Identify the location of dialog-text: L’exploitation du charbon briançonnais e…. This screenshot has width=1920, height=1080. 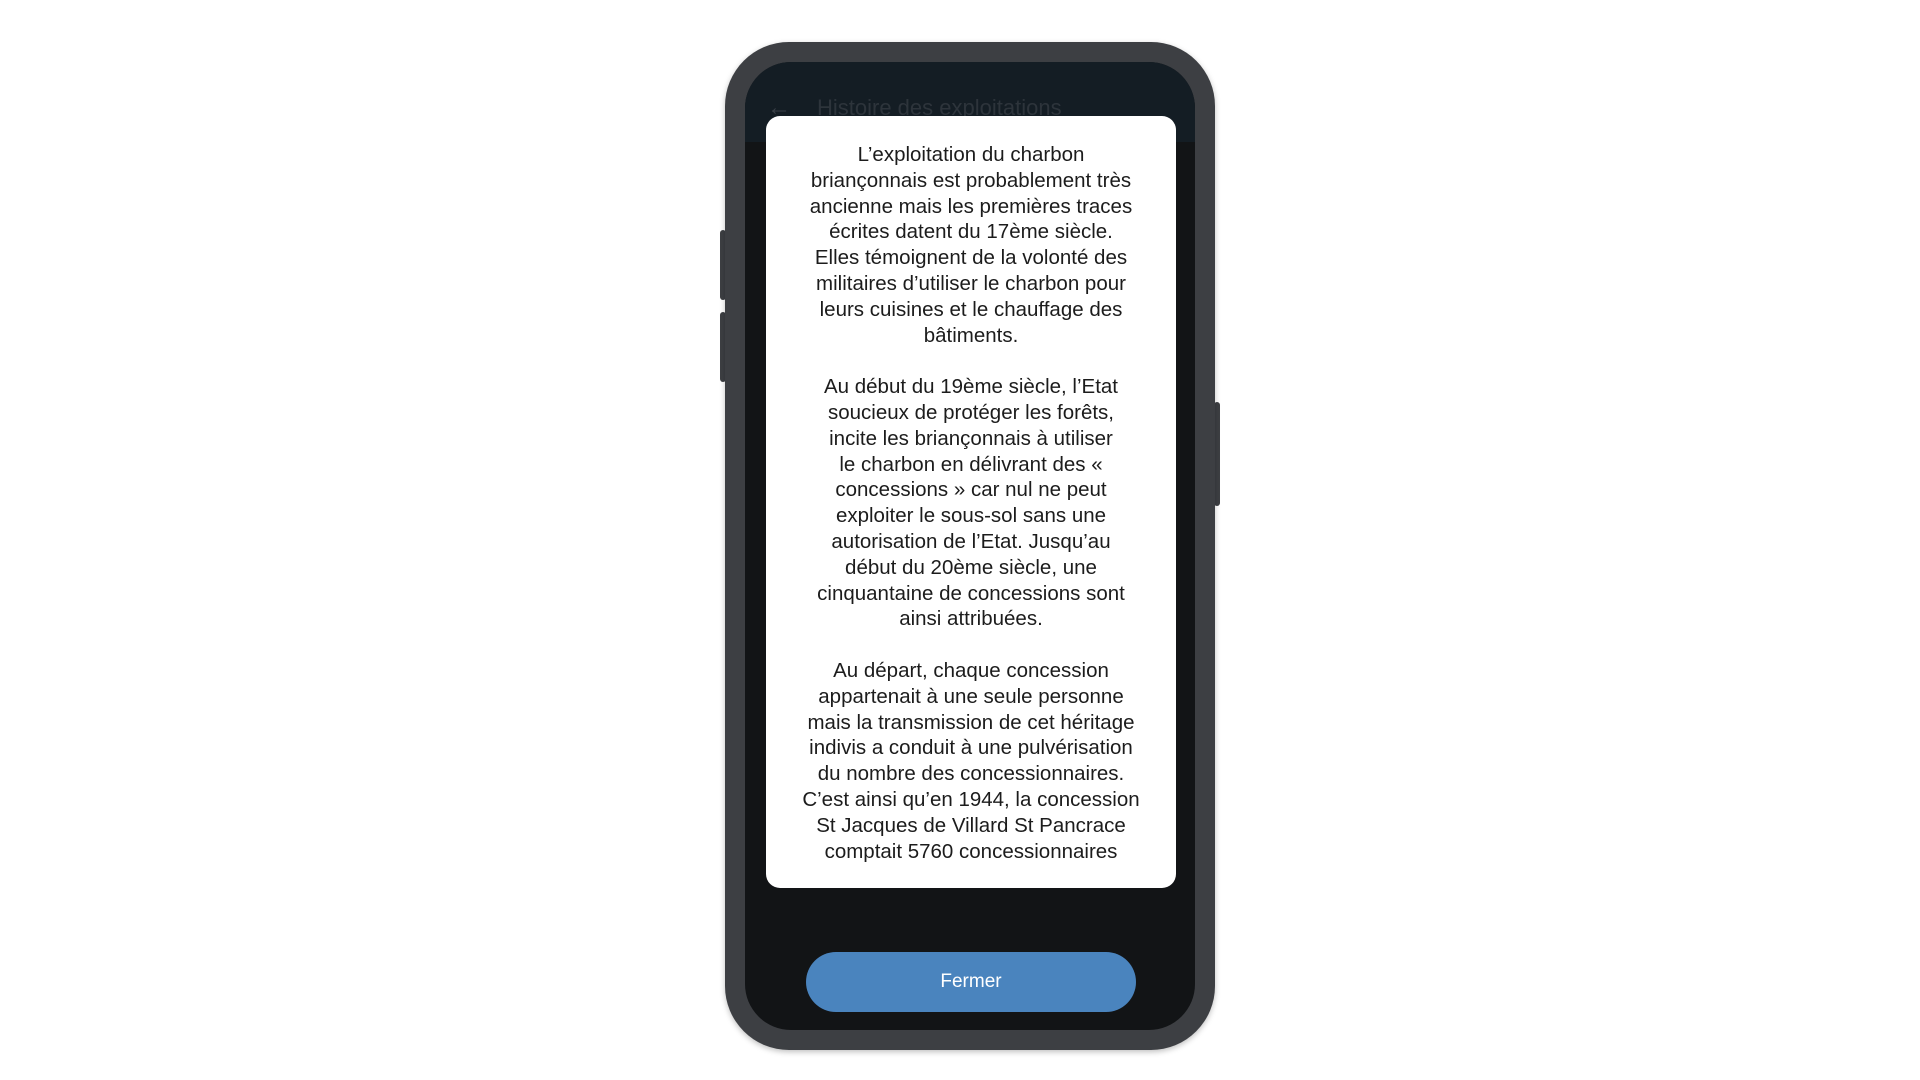
(971, 515).